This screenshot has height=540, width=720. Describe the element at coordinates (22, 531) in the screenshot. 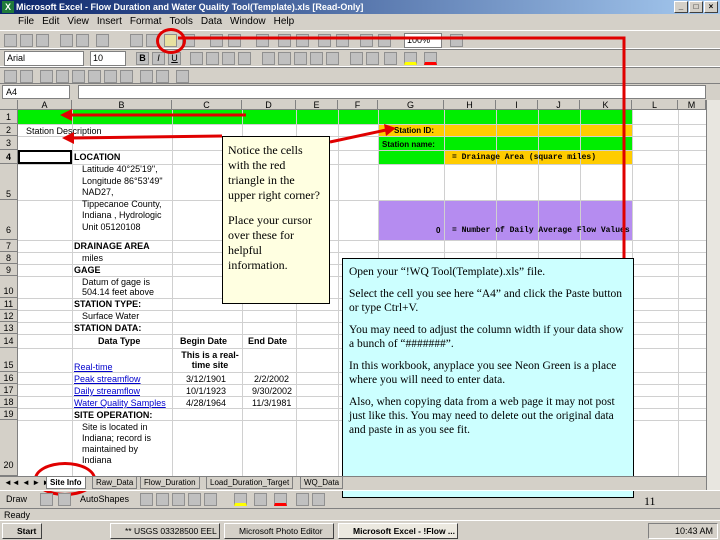

I see `start-button: Start` at that location.